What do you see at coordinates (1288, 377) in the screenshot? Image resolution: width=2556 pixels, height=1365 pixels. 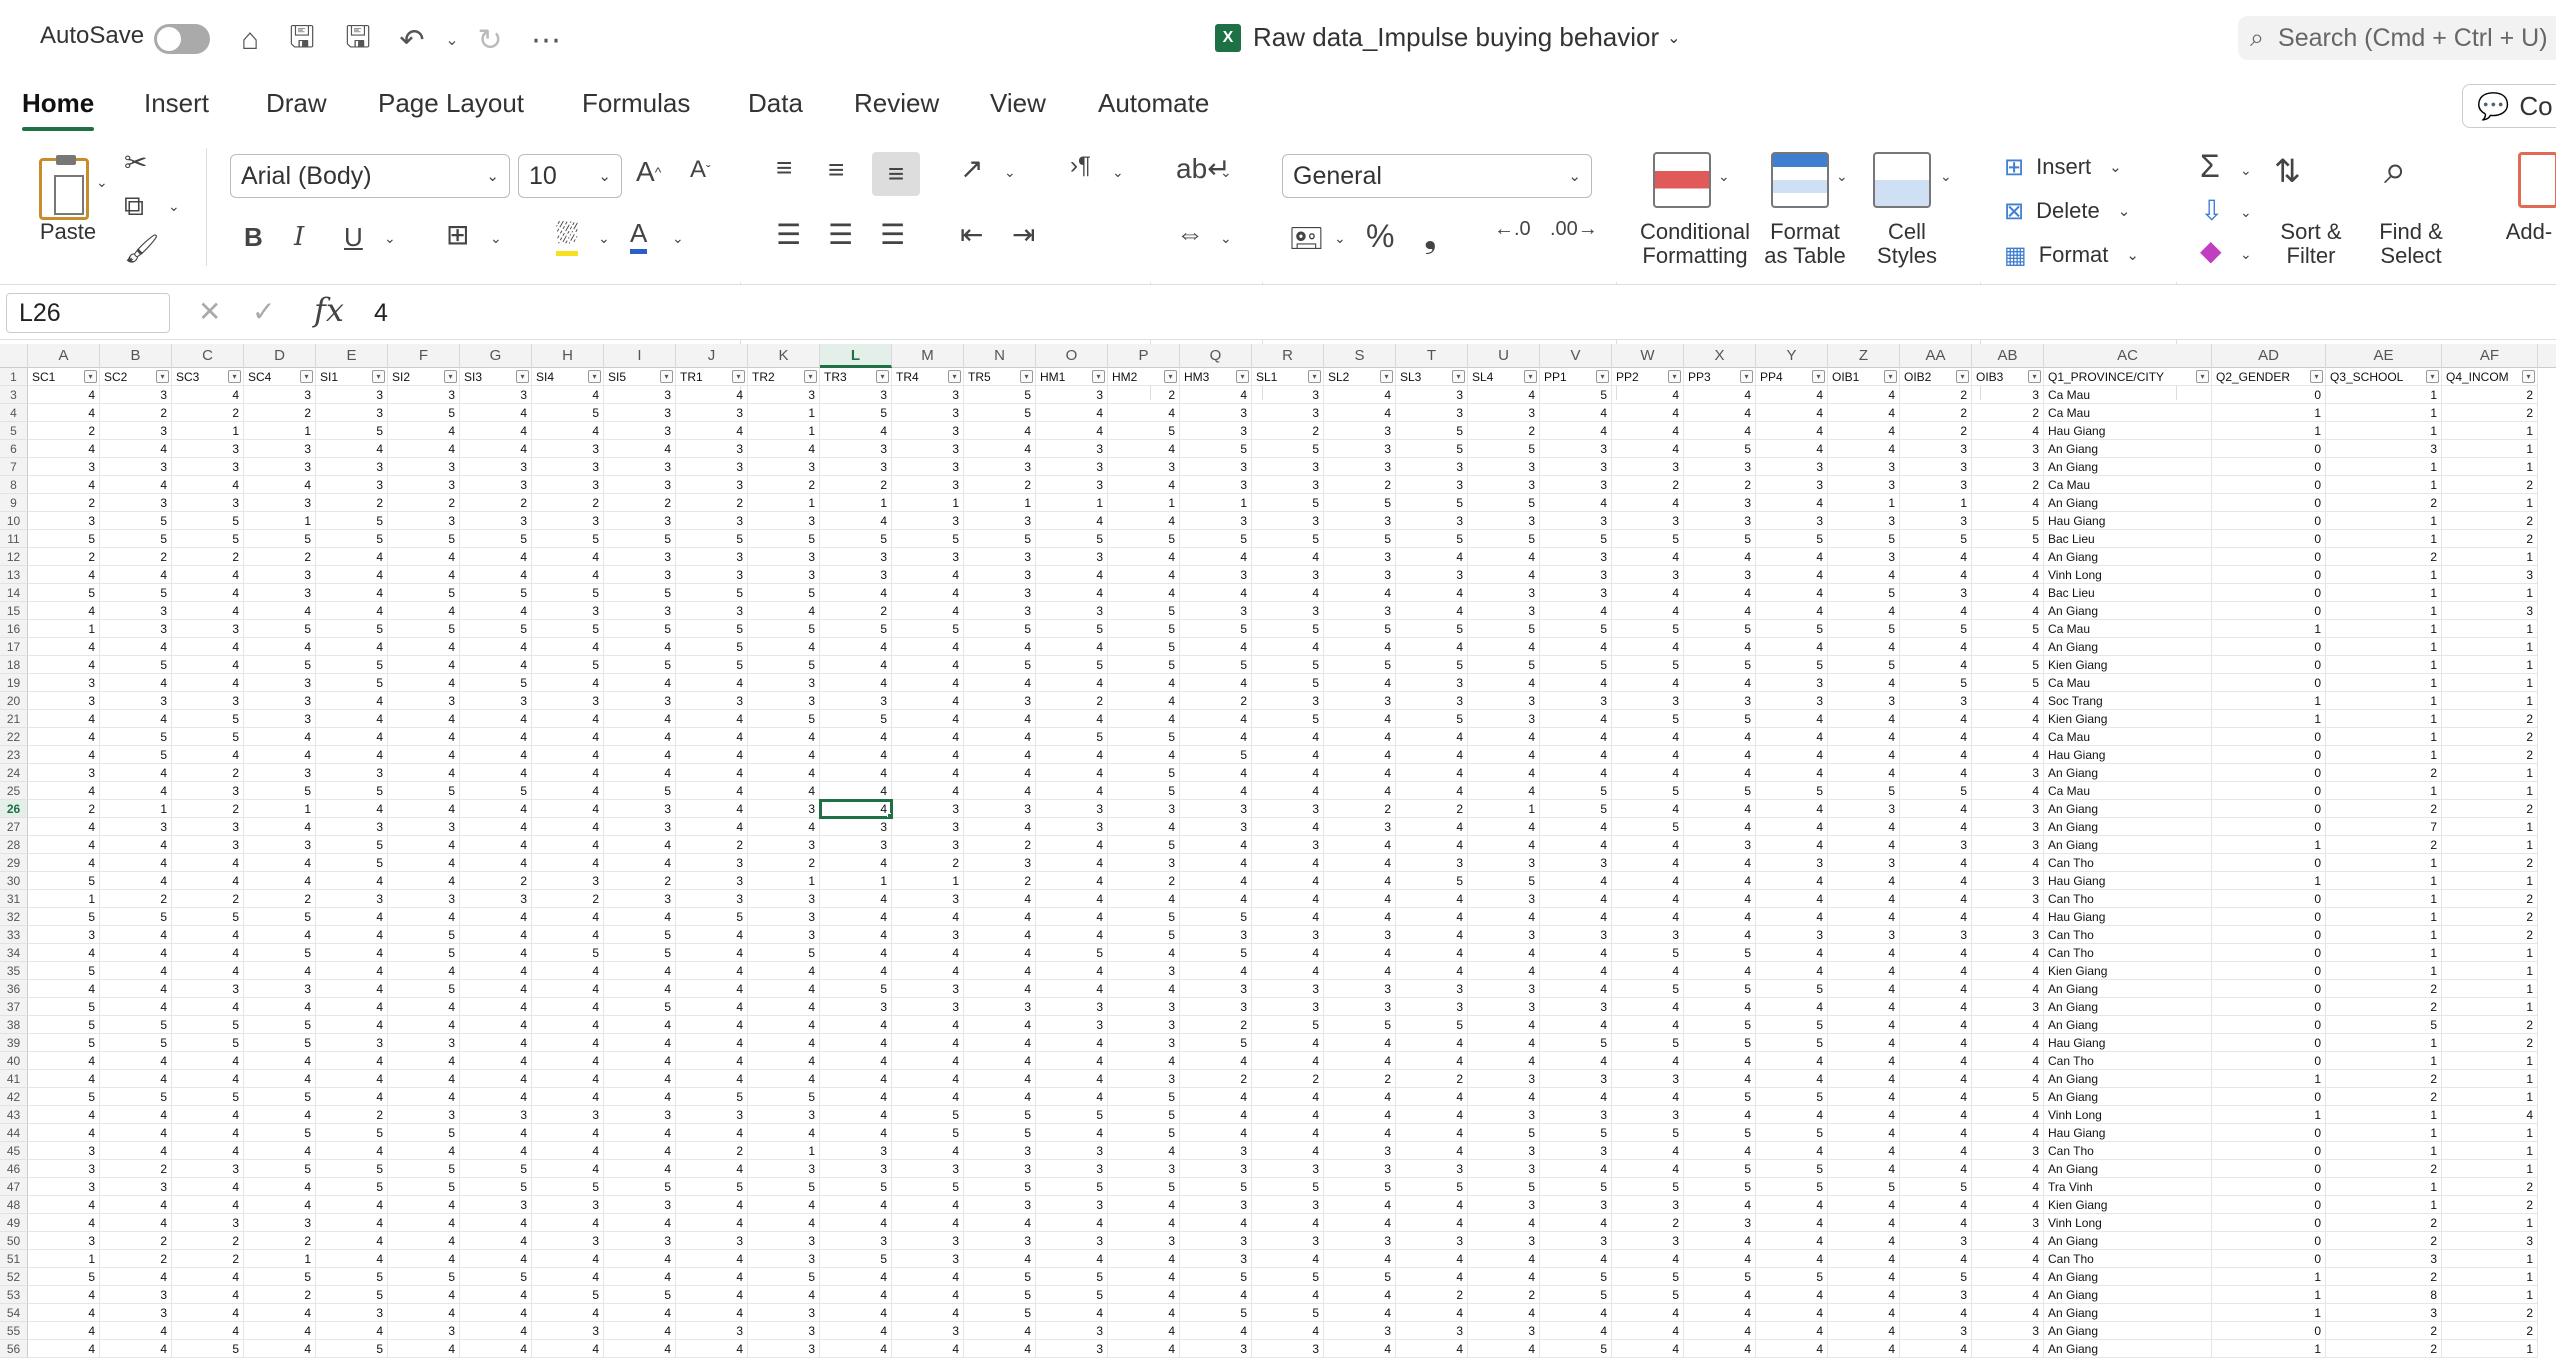 I see `header-cell: SL1 ▾` at bounding box center [1288, 377].